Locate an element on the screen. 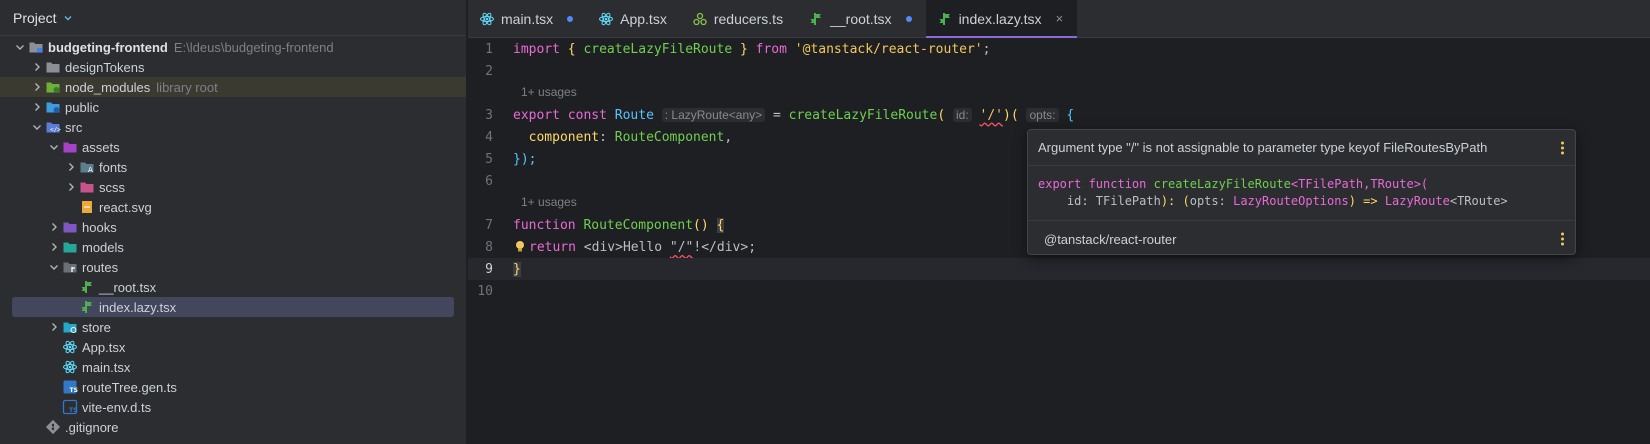 Image resolution: width=1650 pixels, height=444 pixels. tree-item-index-lazy-tsx: index.lazy.tsx is located at coordinates (233, 307).